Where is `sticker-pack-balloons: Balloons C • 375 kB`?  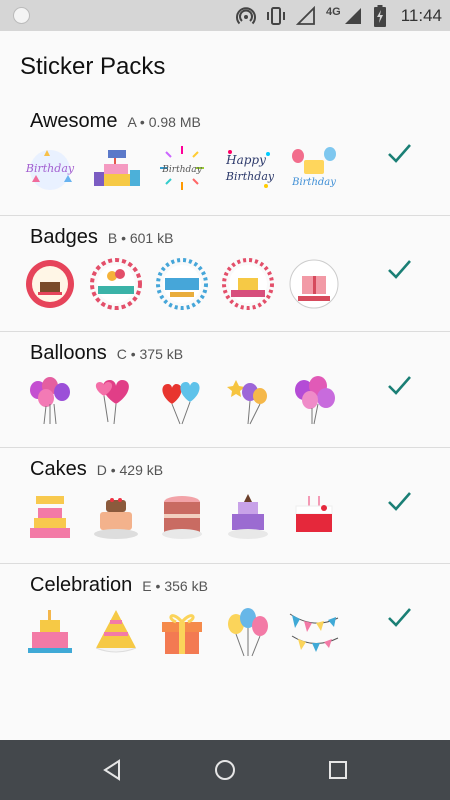
sticker-pack-balloons: Balloons C • 375 kB is located at coordinates (225, 390).